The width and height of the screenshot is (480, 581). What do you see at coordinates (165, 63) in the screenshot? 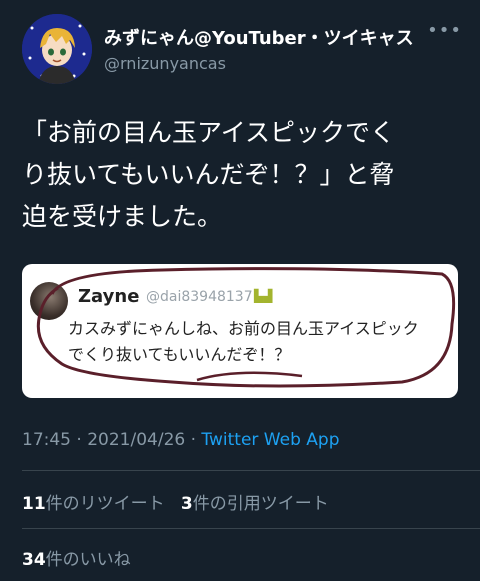
I see `user-handle: @rnizunyancas` at bounding box center [165, 63].